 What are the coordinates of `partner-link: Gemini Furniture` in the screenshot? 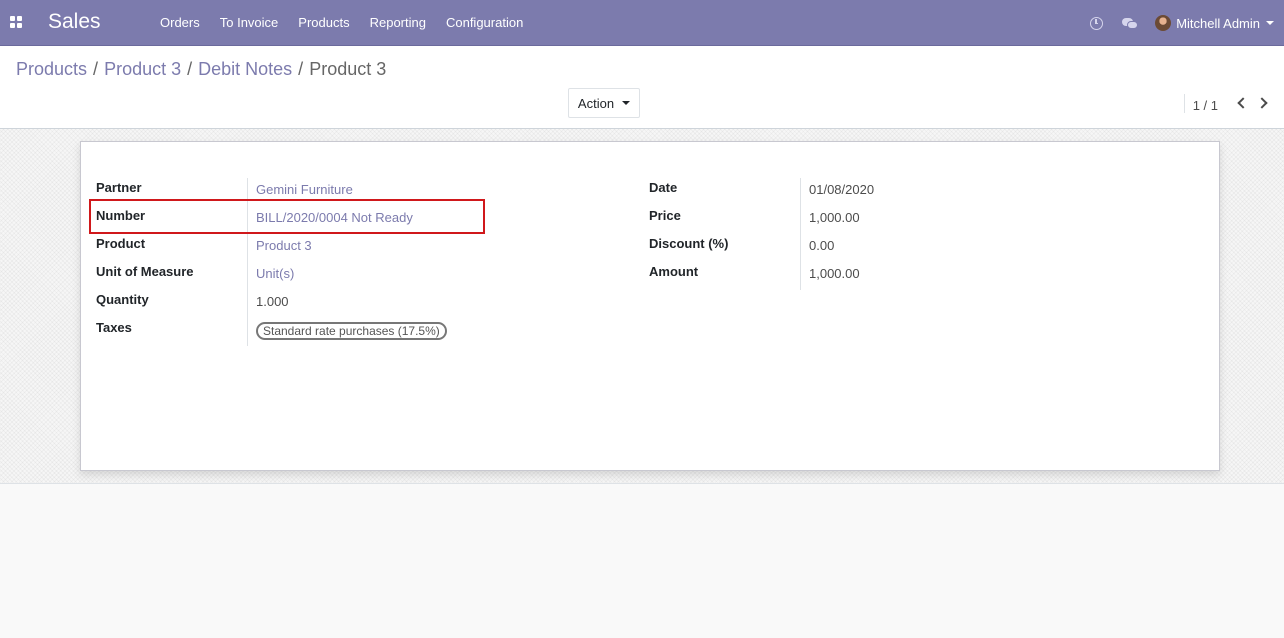 It's located at (367, 192).